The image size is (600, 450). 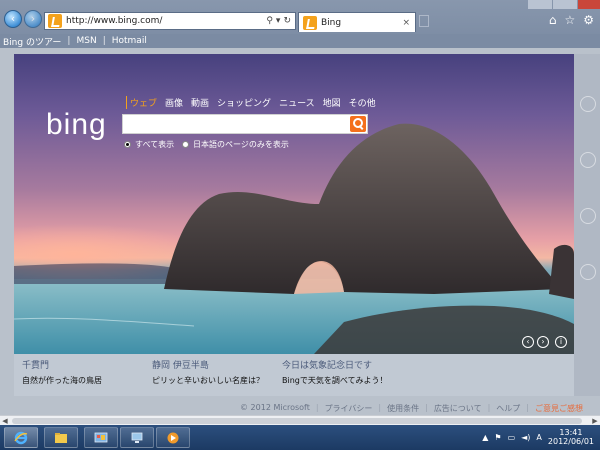 I want to click on hotspot-title: 今日は気象記念日です, so click(x=327, y=366).